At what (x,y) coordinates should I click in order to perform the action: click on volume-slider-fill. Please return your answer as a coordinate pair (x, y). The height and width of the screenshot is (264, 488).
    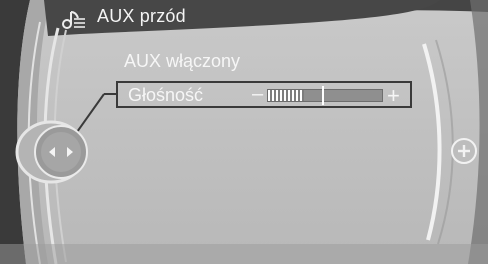
    Looking at the image, I should click on (286, 95).